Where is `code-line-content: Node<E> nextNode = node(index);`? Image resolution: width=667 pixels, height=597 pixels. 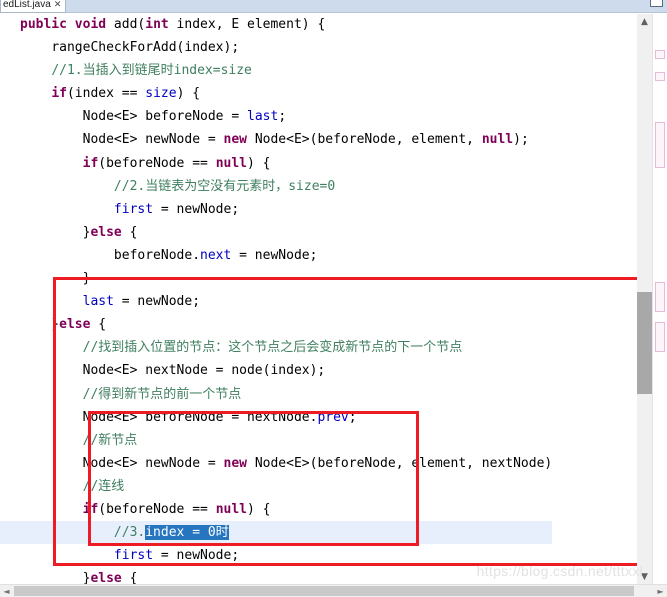
code-line-content: Node<E> nextNode = node(index); is located at coordinates (204, 371).